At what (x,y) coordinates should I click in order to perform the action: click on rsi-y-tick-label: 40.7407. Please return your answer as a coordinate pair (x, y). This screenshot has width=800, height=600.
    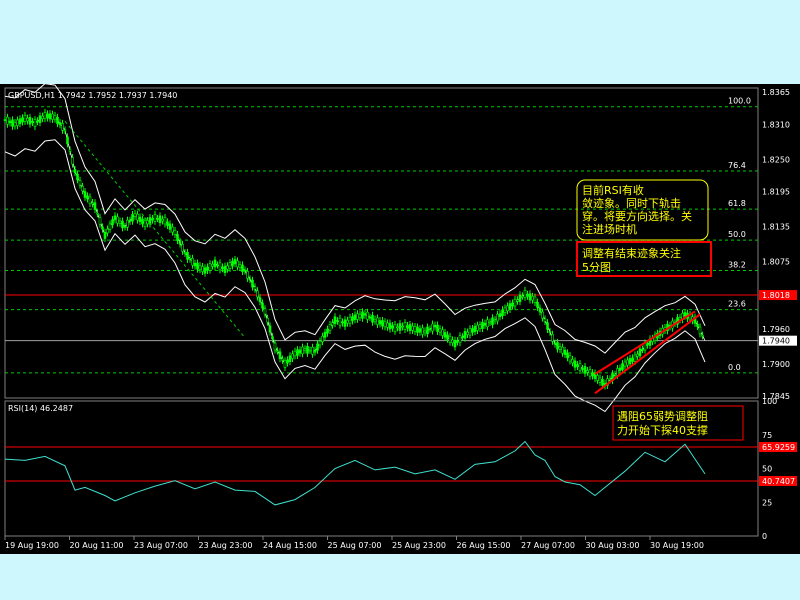
    Looking at the image, I should click on (778, 481).